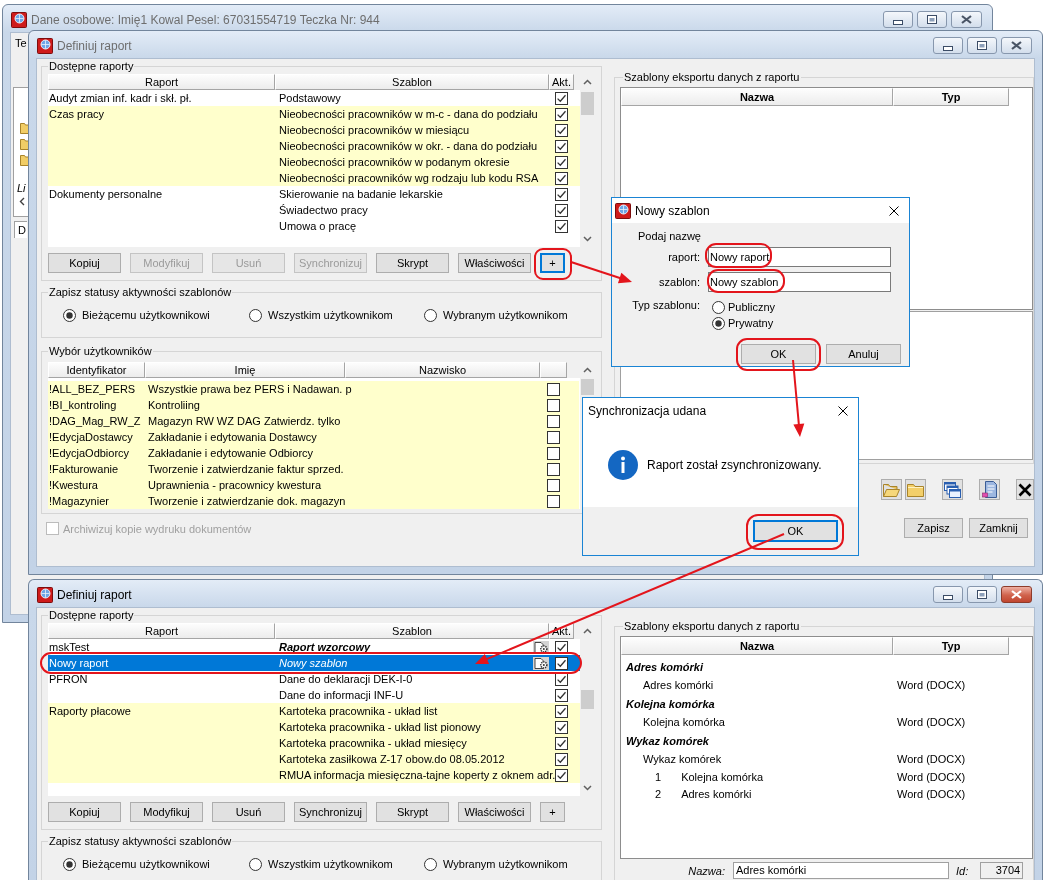 This screenshot has height=880, width=1043. I want to click on table-row: RMUA informacja miesięczna-tajne koperty z oknem adr., so click(314, 775).